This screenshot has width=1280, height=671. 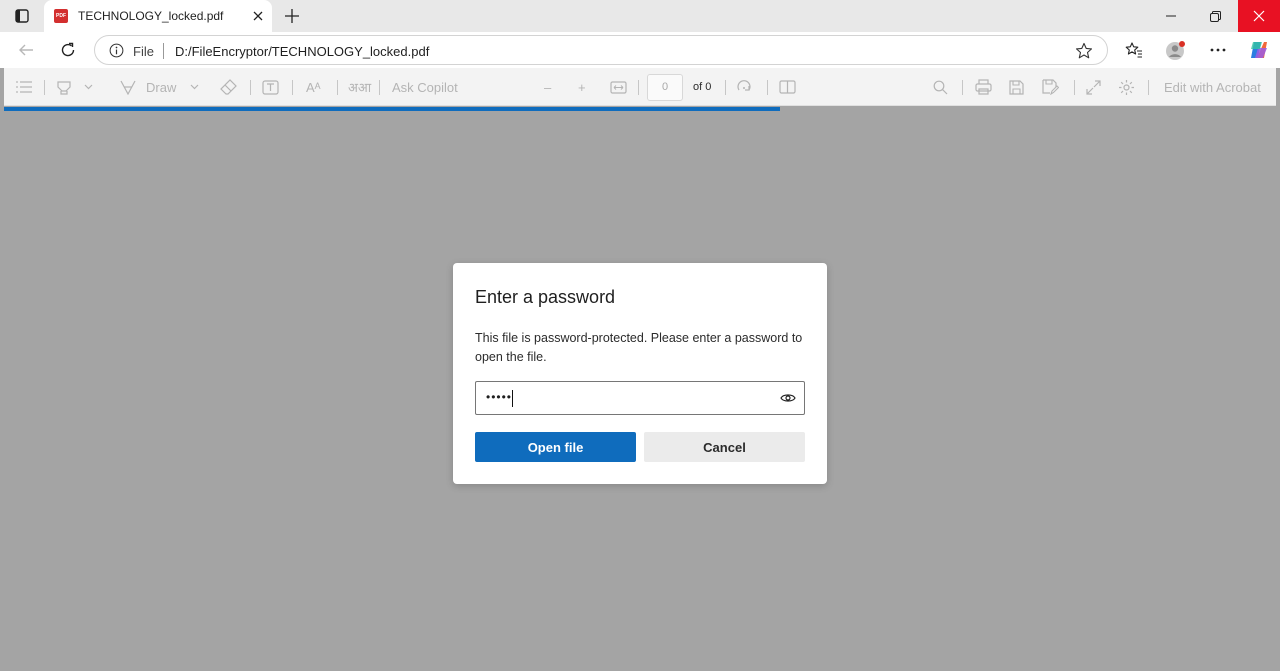 I want to click on page-view-button, so click(x=787, y=87).